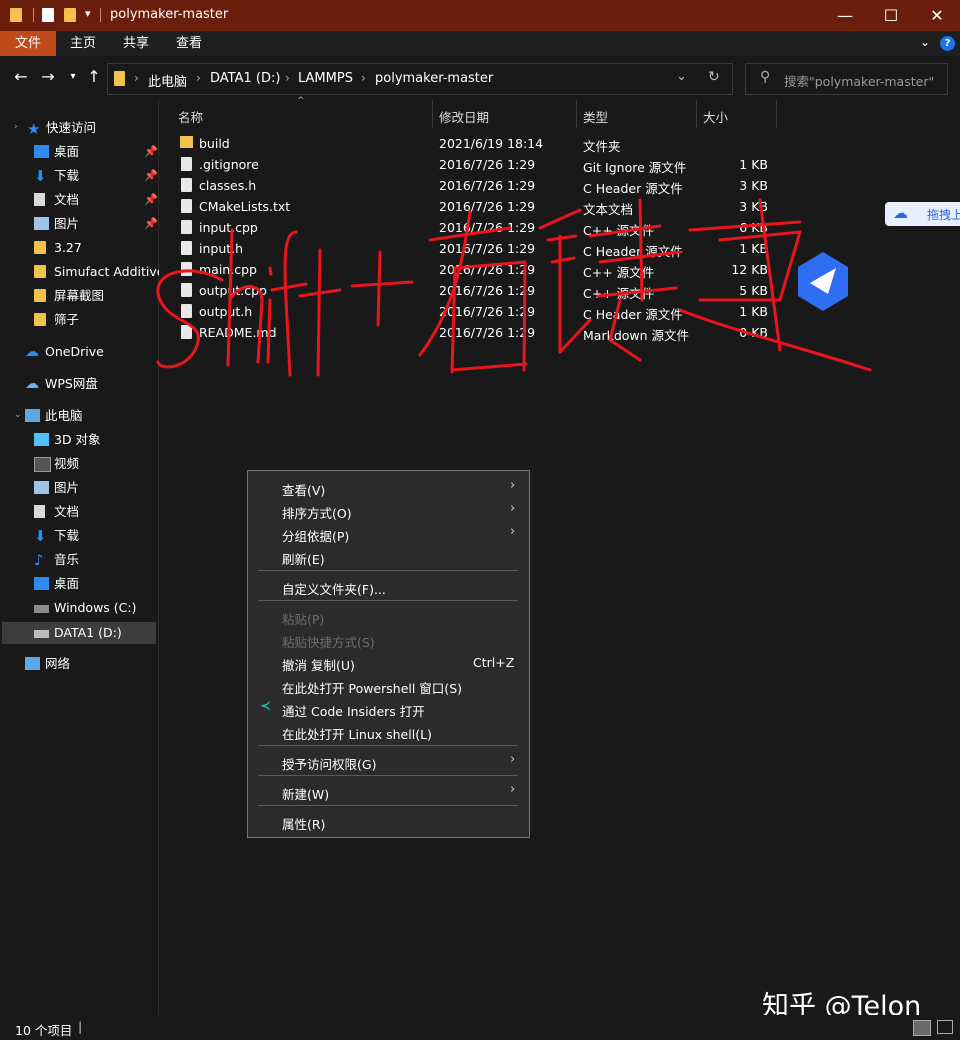  What do you see at coordinates (823, 281) in the screenshot?
I see `app-badge-icon` at bounding box center [823, 281].